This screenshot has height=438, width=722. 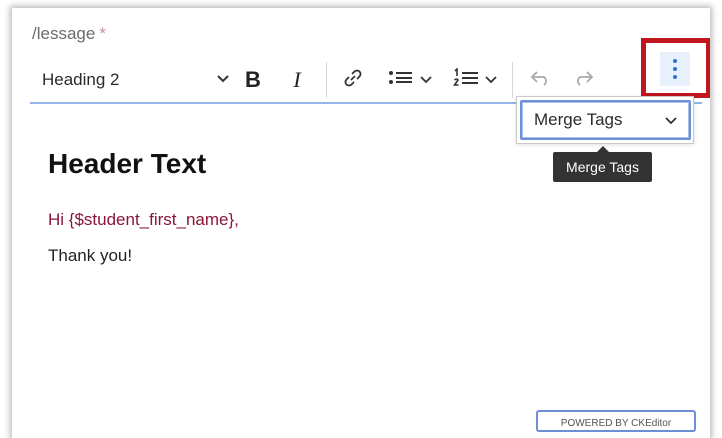 I want to click on merge-tags-dropdown-label: Merge Tags, so click(x=578, y=119).